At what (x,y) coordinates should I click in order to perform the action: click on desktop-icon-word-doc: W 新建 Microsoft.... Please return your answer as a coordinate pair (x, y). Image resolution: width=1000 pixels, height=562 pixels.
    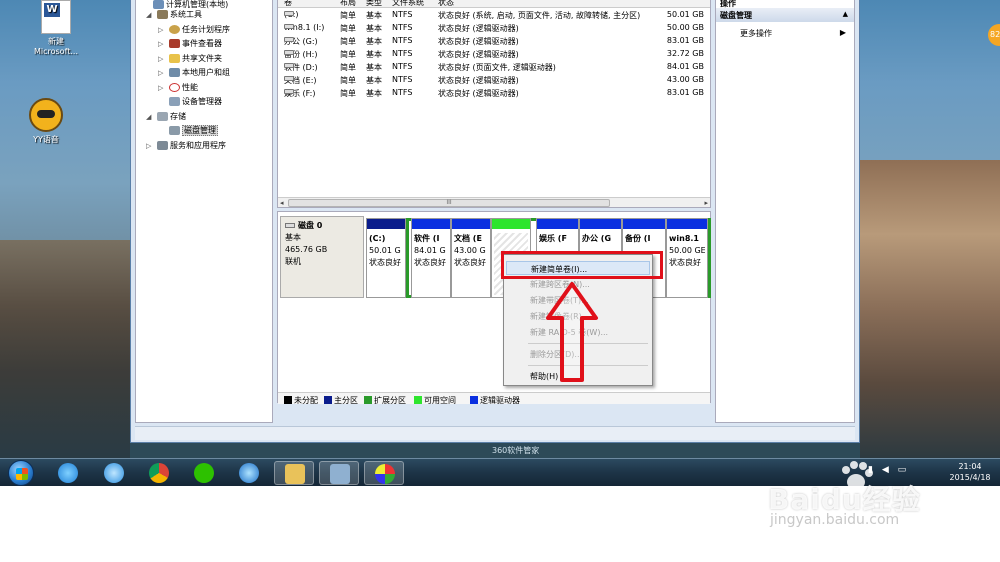
    Looking at the image, I should click on (56, 28).